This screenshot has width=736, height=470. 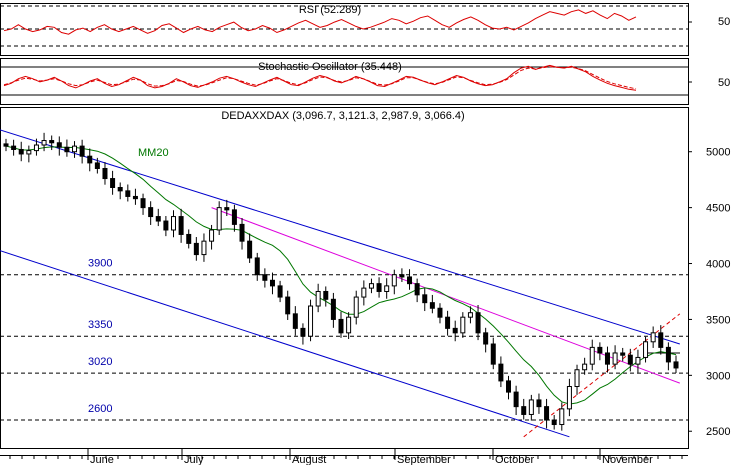 I want to click on y-tick-label: 4000, so click(x=718, y=265).